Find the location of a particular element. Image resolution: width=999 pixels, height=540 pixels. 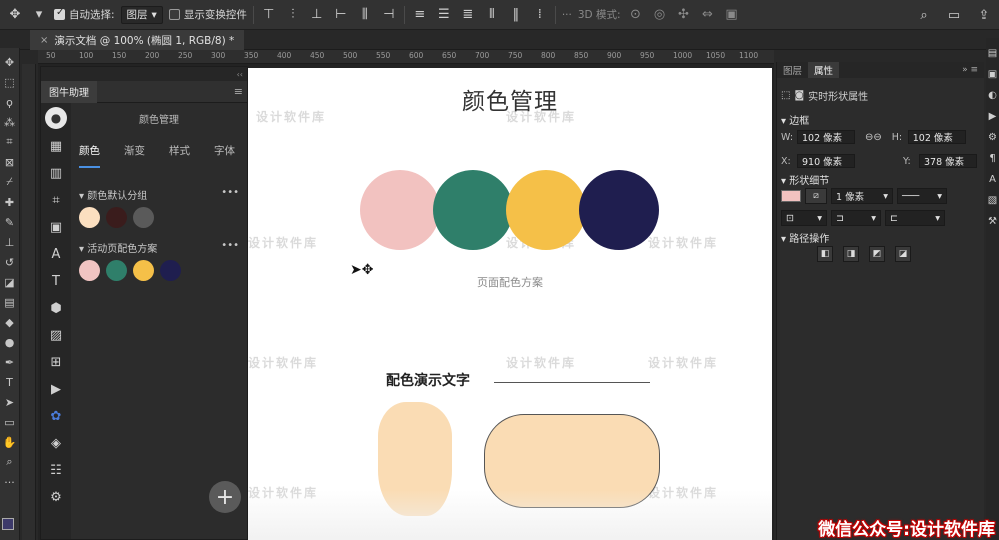

collapse-icon: » ≡ is located at coordinates (973, 70).